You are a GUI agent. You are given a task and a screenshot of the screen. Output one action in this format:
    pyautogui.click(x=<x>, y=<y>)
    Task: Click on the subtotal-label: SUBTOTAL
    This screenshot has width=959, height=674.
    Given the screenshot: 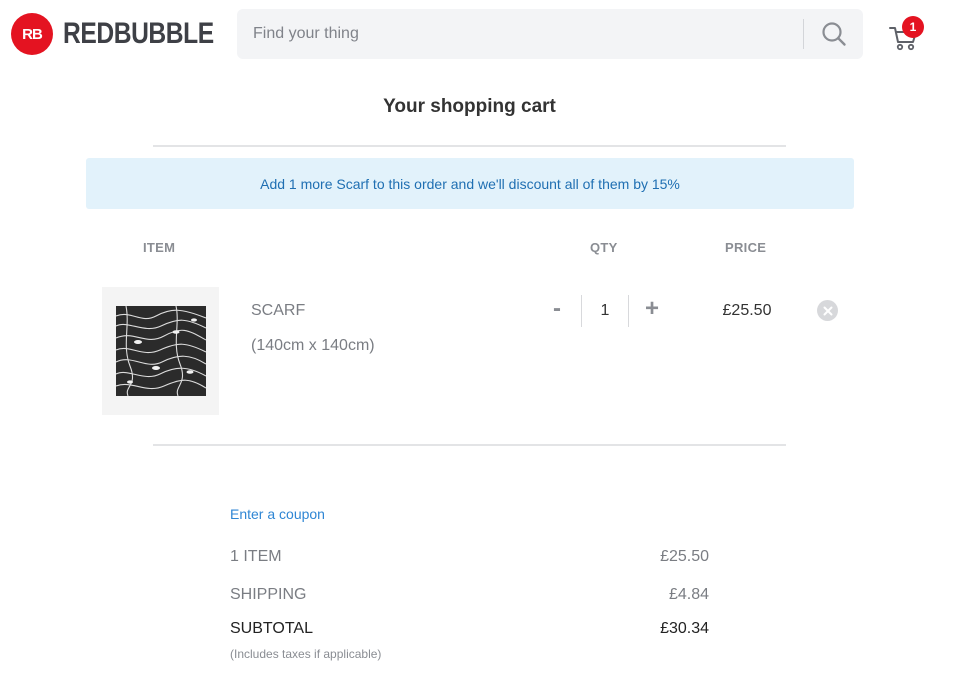 What is the action you would take?
    pyautogui.click(x=271, y=628)
    